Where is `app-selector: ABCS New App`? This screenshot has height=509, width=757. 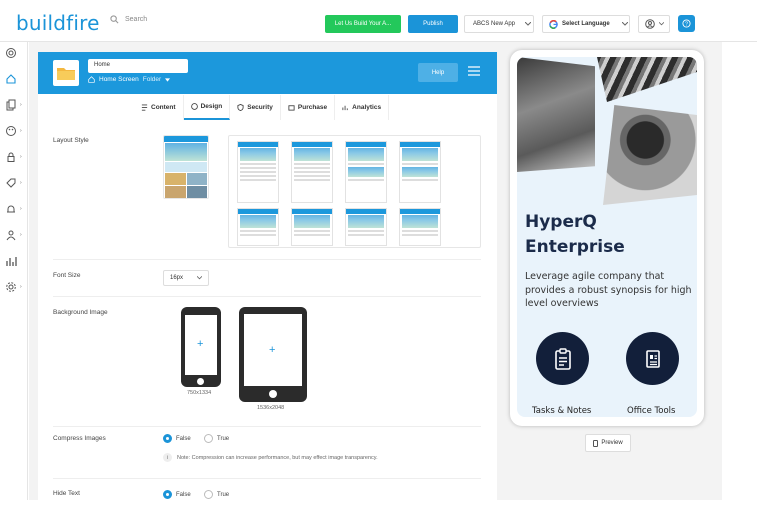
app-selector: ABCS New App is located at coordinates (499, 24).